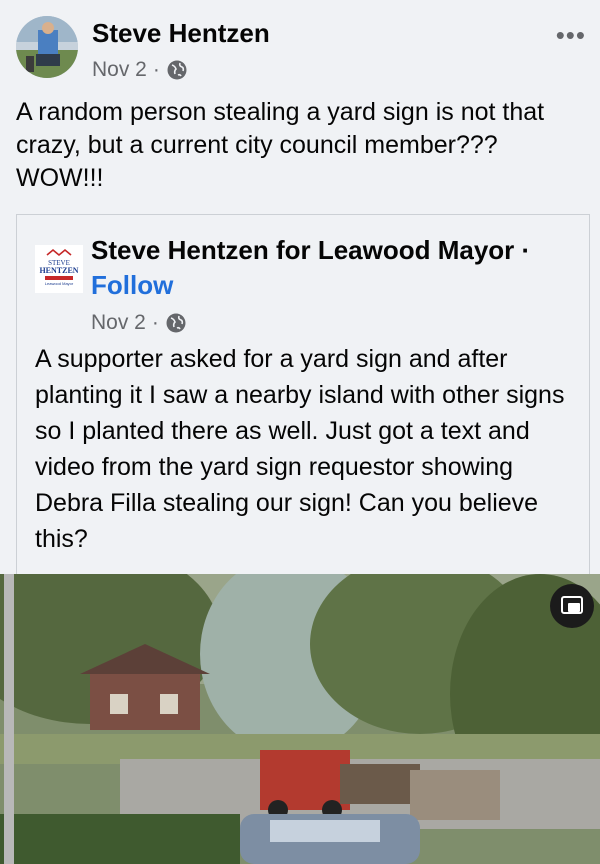 Image resolution: width=600 pixels, height=864 pixels. Describe the element at coordinates (300, 45) in the screenshot. I see `post-header: Steve Hentzen Nov 2 · •••` at that location.